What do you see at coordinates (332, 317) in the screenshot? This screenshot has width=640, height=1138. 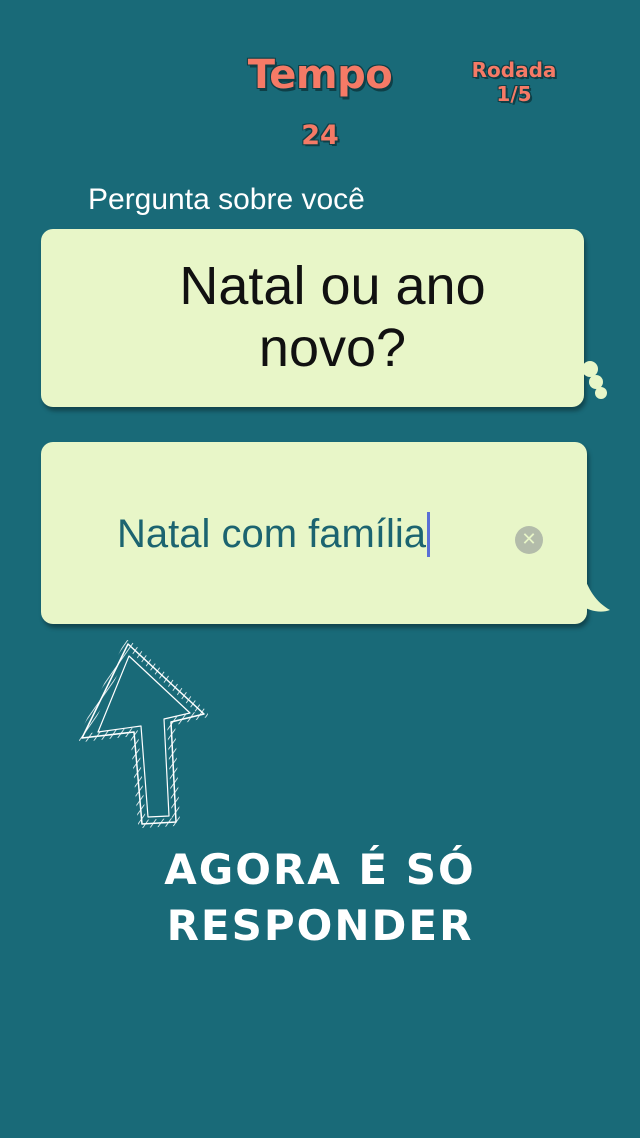 I see `question-text: Natal ou ano novo?` at bounding box center [332, 317].